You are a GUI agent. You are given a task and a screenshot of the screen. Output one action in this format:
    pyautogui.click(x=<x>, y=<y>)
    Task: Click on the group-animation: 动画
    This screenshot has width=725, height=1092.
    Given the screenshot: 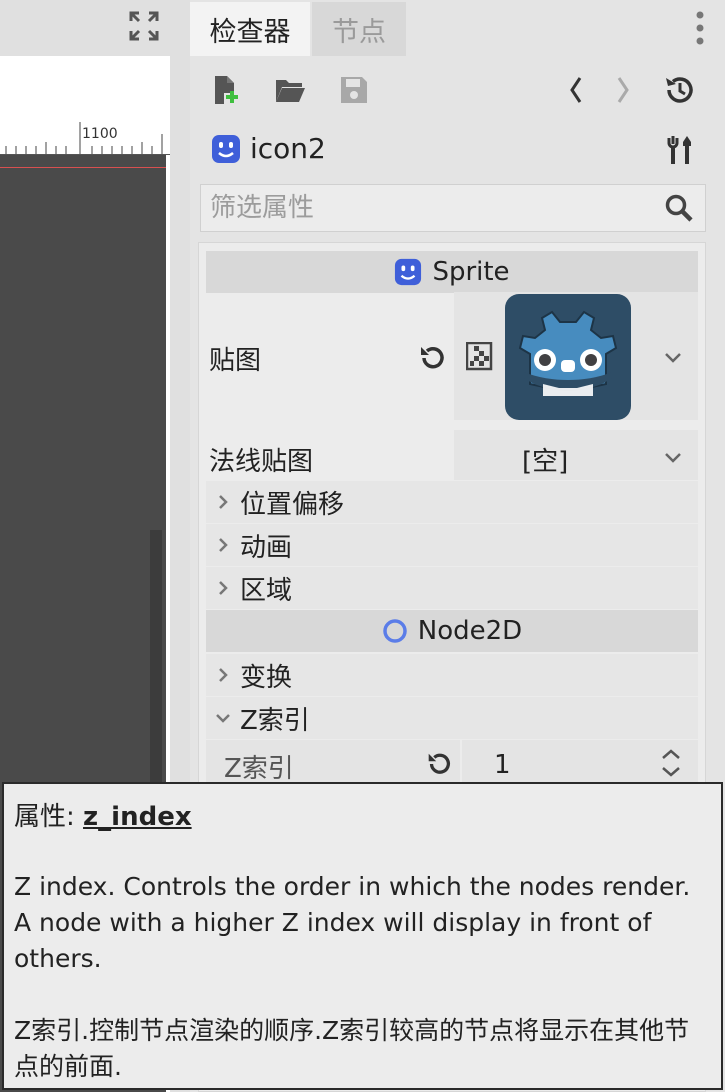 What is the action you would take?
    pyautogui.click(x=452, y=545)
    